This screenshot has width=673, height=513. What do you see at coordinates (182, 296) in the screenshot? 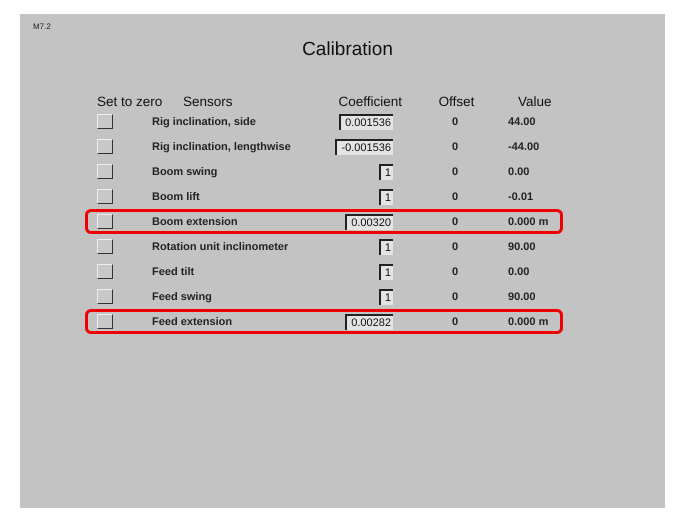
I see `sensor-name: Feed swing` at bounding box center [182, 296].